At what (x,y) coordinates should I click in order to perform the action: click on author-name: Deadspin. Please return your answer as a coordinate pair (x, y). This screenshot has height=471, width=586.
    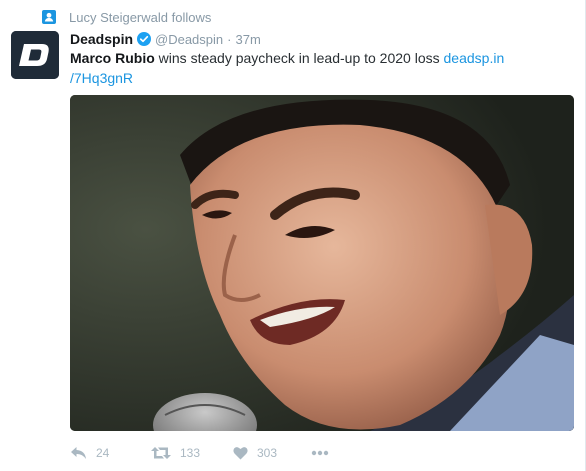
    Looking at the image, I should click on (101, 39).